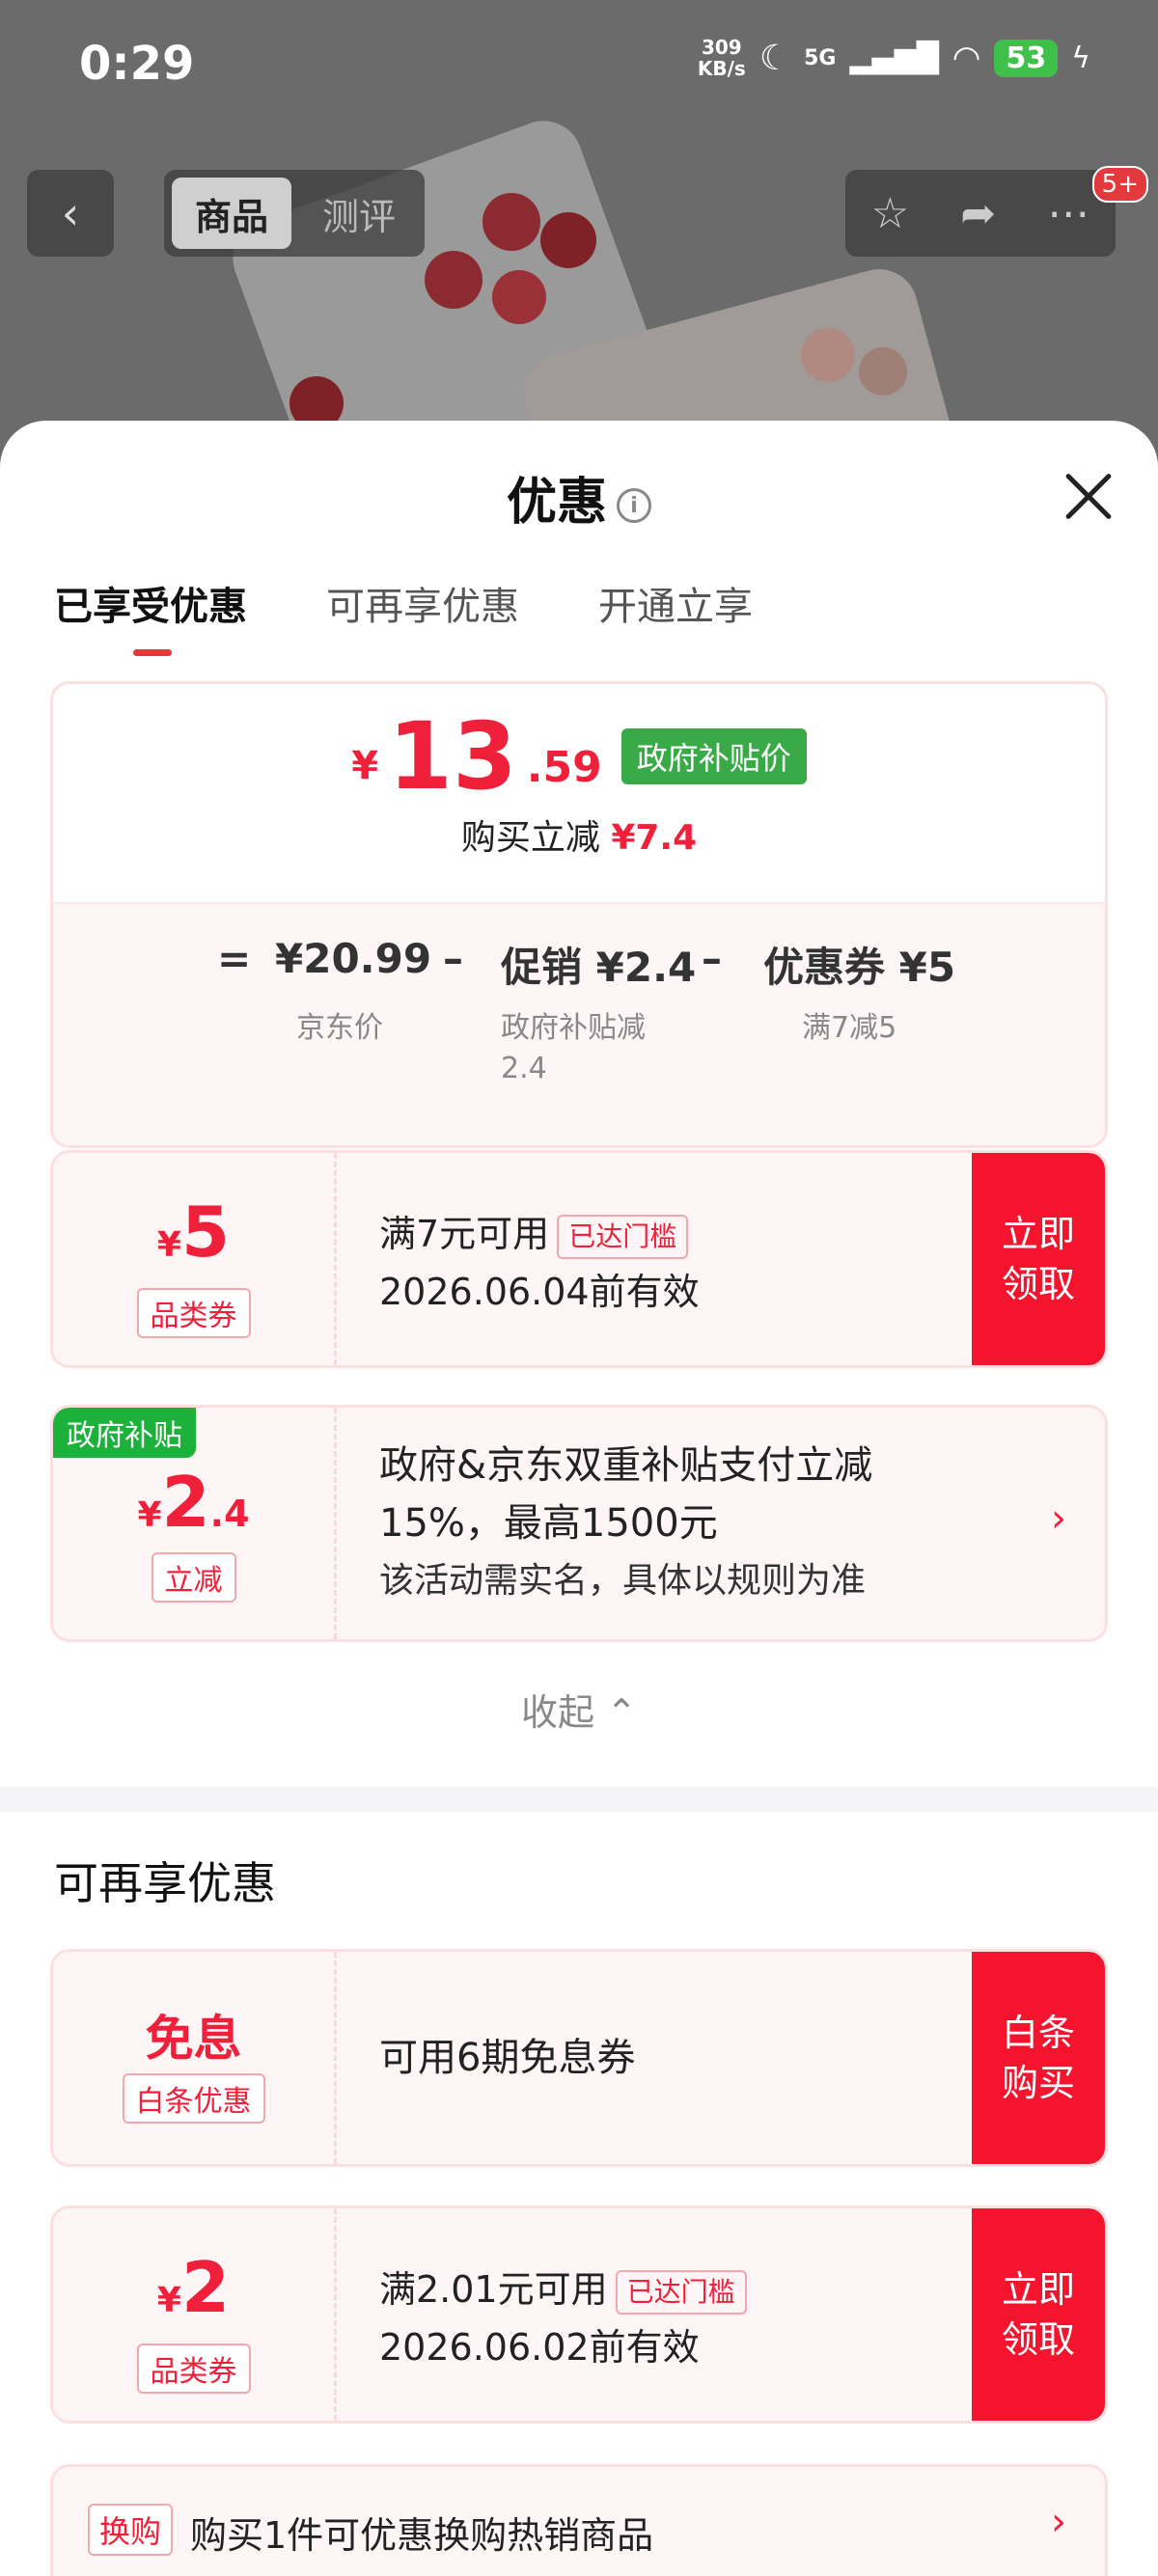 This screenshot has height=2576, width=1158. I want to click on promo-sub: 政府补贴减 2.4, so click(573, 1048).